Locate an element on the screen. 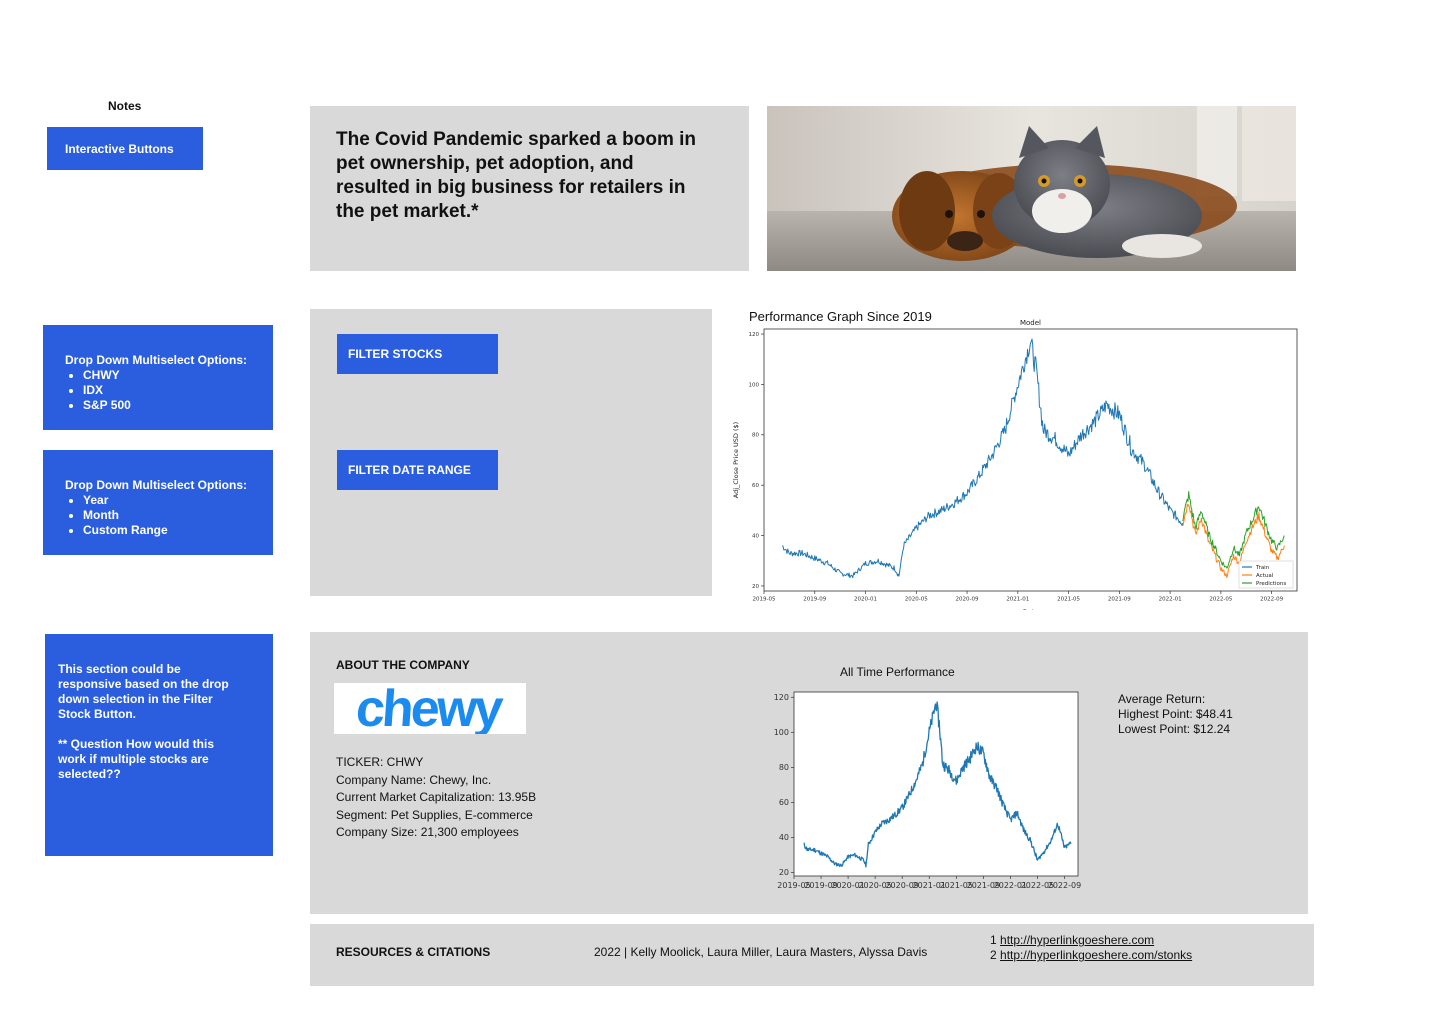 The height and width of the screenshot is (1024, 1440). dog-and-cat-illustration is located at coordinates (1031, 188).